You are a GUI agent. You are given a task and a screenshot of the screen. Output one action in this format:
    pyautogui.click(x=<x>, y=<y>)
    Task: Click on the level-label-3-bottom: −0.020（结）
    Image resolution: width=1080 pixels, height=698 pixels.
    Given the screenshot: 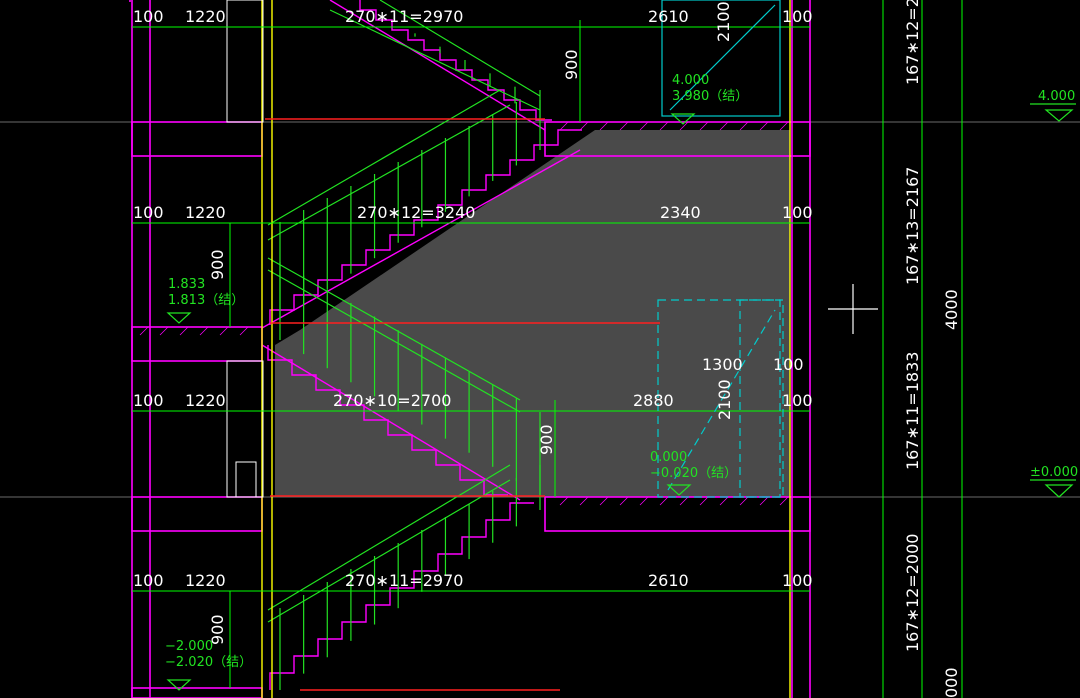 What is the action you would take?
    pyautogui.click(x=693, y=473)
    